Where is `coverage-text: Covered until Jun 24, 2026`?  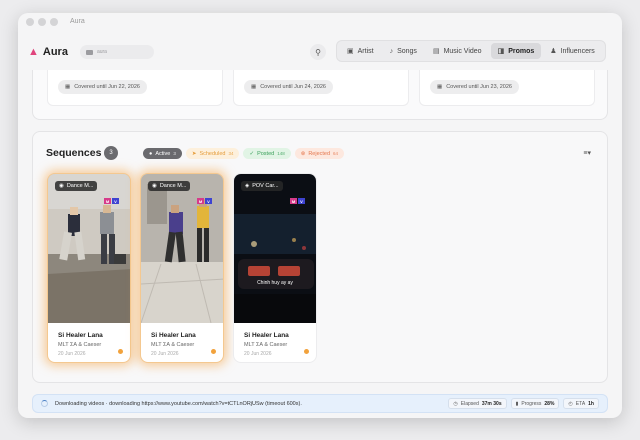 coverage-text: Covered until Jun 24, 2026 is located at coordinates (293, 87).